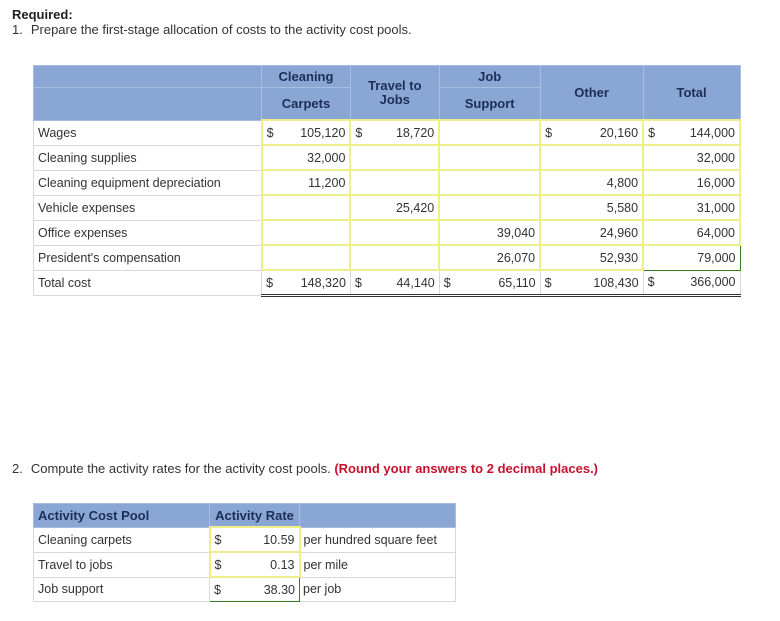 The height and width of the screenshot is (621, 780). I want to click on cleaning-supplies-total-input: 32,000, so click(691, 157).